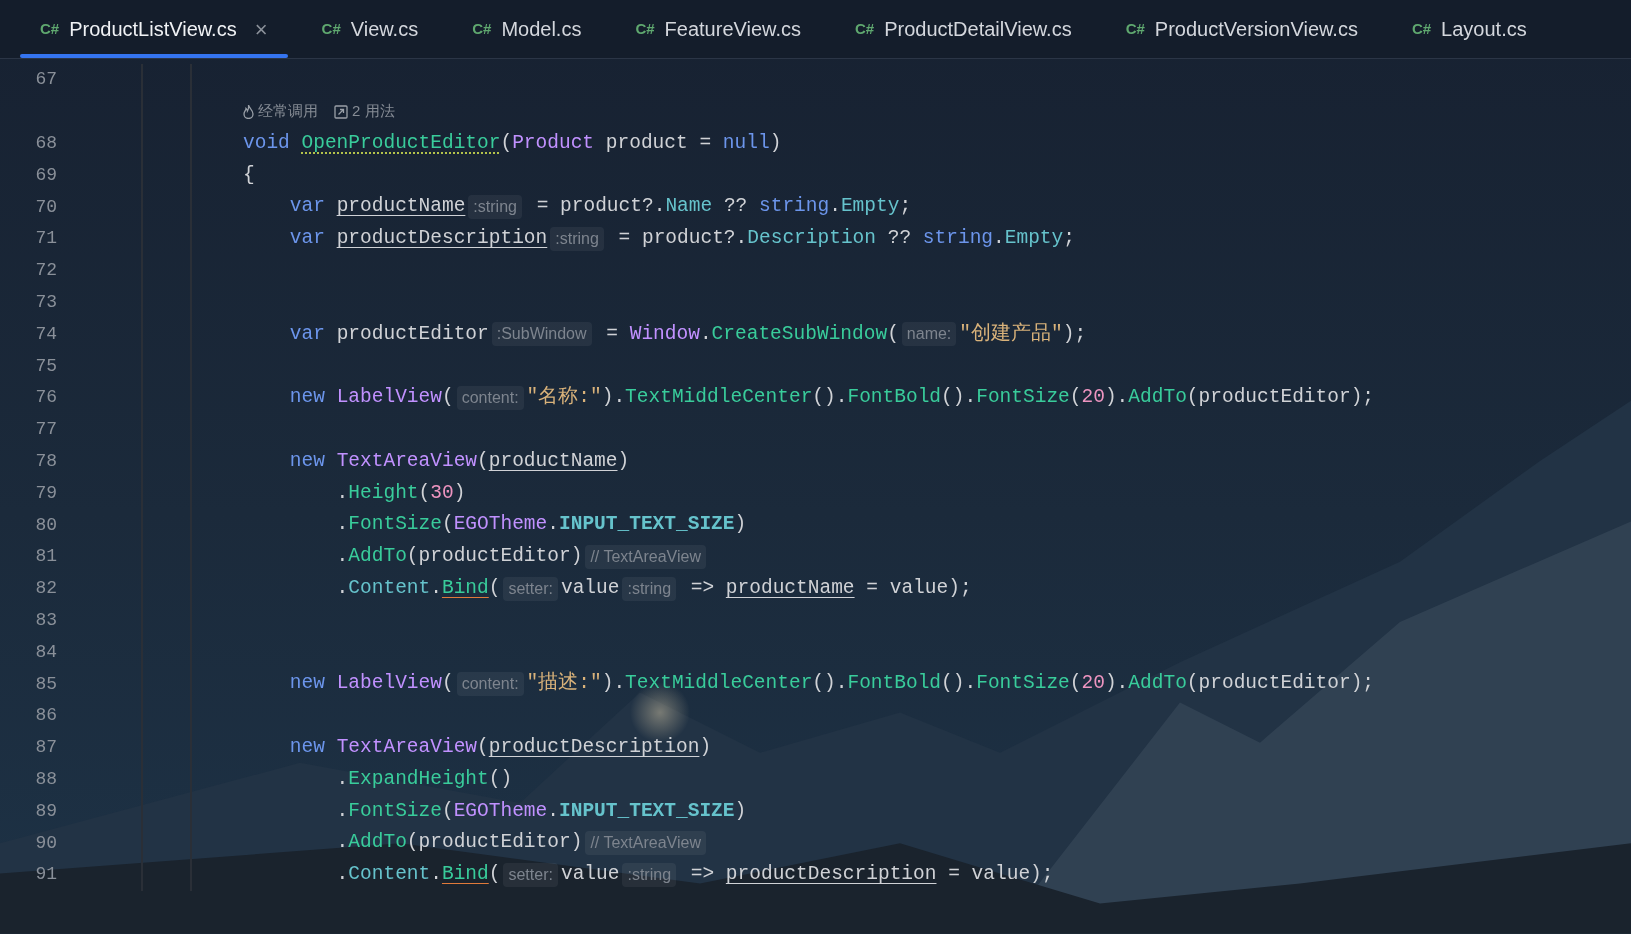 The height and width of the screenshot is (934, 1631). Describe the element at coordinates (45, 811) in the screenshot. I see `line-number: 89` at that location.